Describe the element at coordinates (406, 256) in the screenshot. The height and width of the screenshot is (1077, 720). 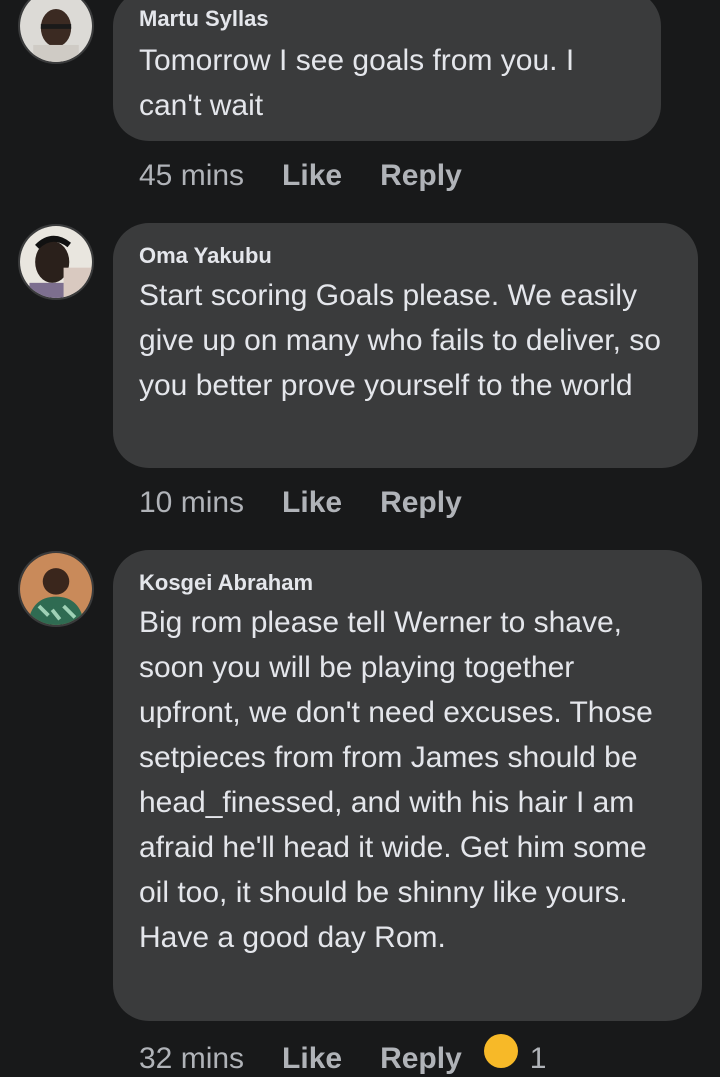
I see `comment-author: Oma Yakubu` at that location.